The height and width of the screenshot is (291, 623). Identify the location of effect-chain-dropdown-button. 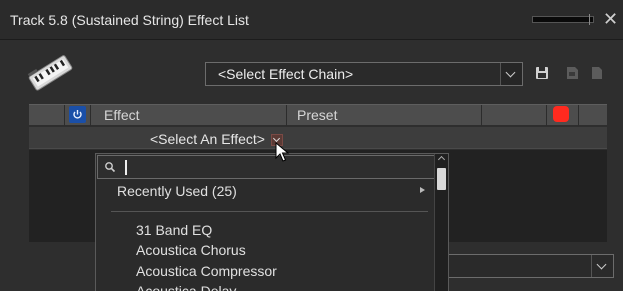
(511, 74).